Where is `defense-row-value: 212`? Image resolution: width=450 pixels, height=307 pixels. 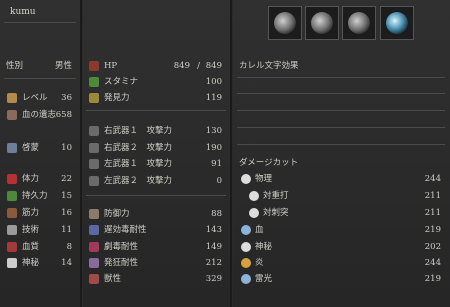 defense-row-value: 212 is located at coordinates (213, 263).